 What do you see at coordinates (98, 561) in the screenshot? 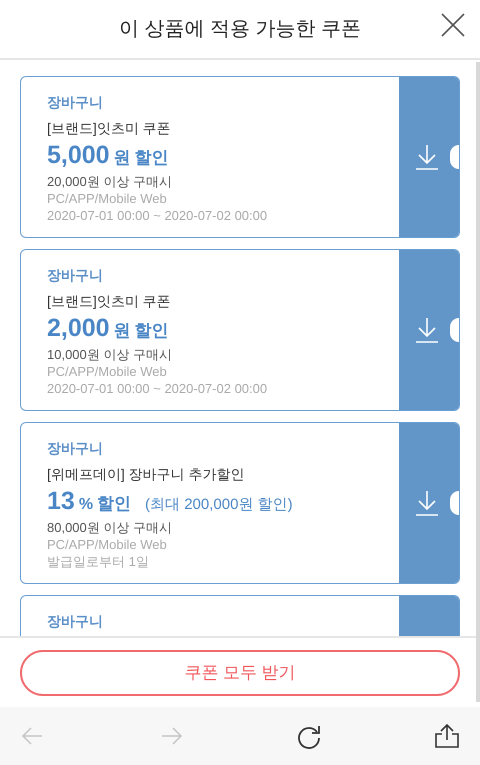
I see `validity-period: 발급일로부터 1일` at bounding box center [98, 561].